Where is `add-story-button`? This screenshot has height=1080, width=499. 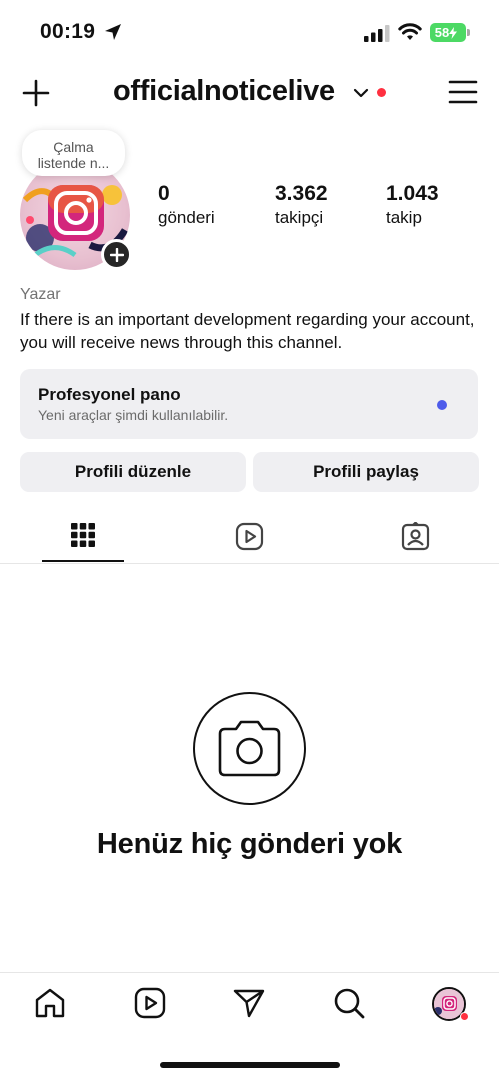
add-story-button is located at coordinates (116, 254).